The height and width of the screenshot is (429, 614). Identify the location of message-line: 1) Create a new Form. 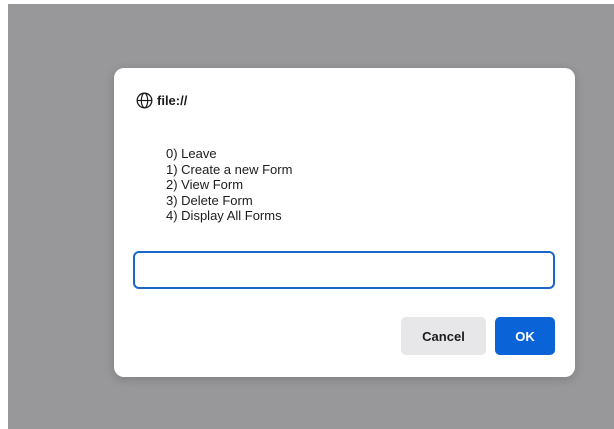
(229, 169).